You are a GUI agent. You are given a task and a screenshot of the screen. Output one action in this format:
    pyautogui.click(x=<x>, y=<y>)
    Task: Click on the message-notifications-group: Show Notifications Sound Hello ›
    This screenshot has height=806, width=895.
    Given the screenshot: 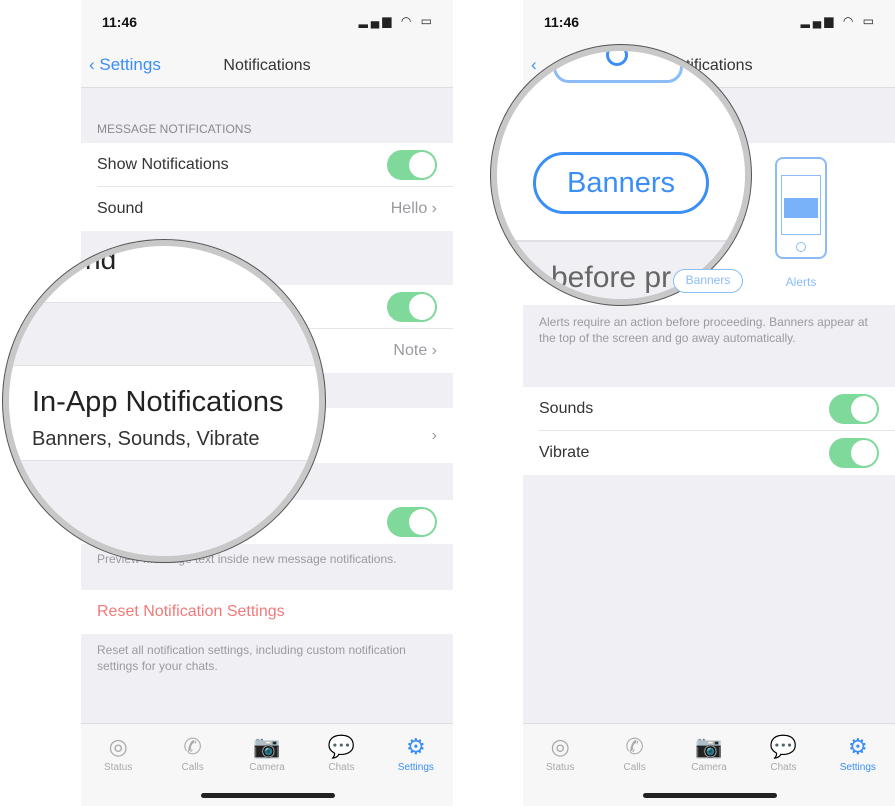 What is the action you would take?
    pyautogui.click(x=267, y=187)
    